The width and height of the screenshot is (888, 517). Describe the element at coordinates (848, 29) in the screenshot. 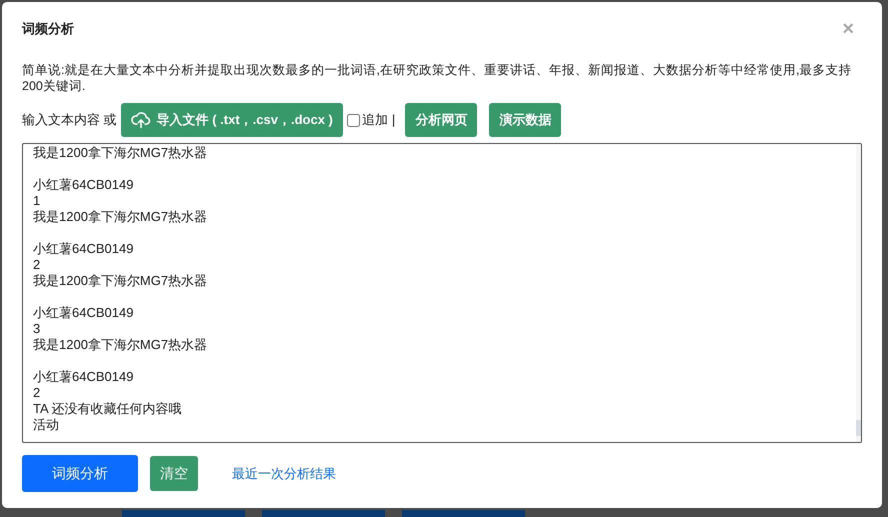

I see `close-button: ×` at that location.